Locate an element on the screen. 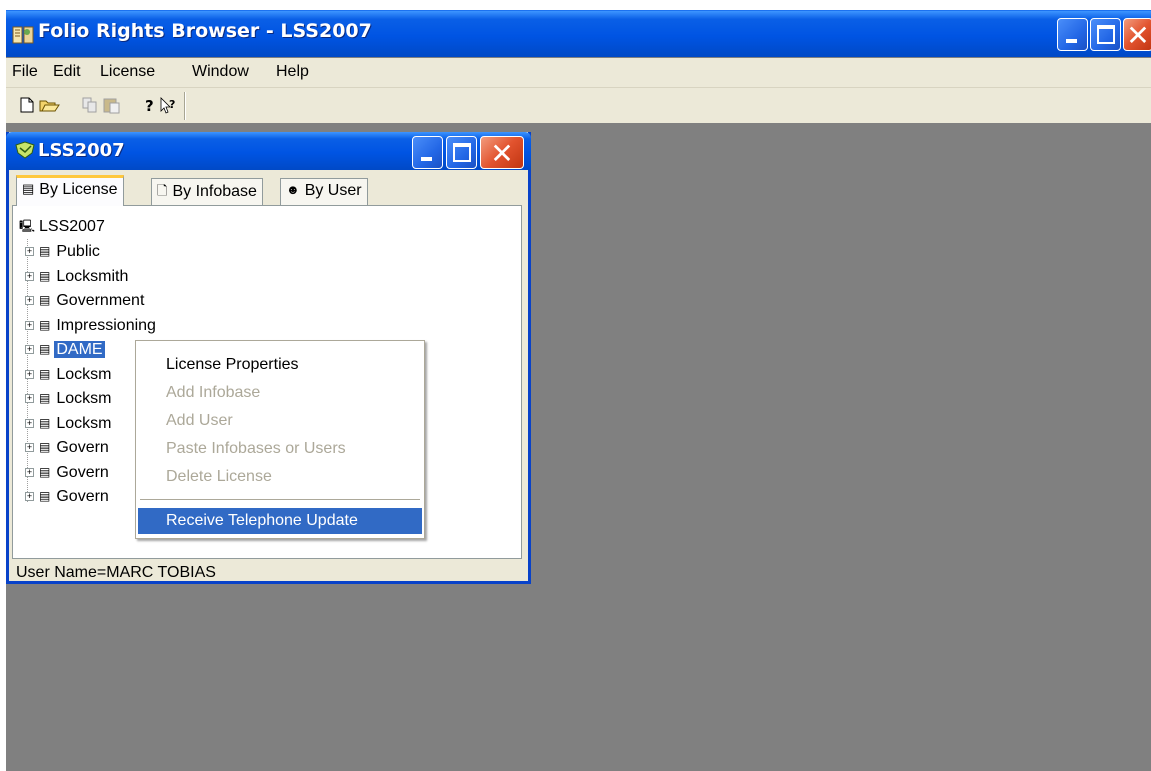 This screenshot has width=1151, height=771. menu-bar: File Edit License Window Help is located at coordinates (578, 72).